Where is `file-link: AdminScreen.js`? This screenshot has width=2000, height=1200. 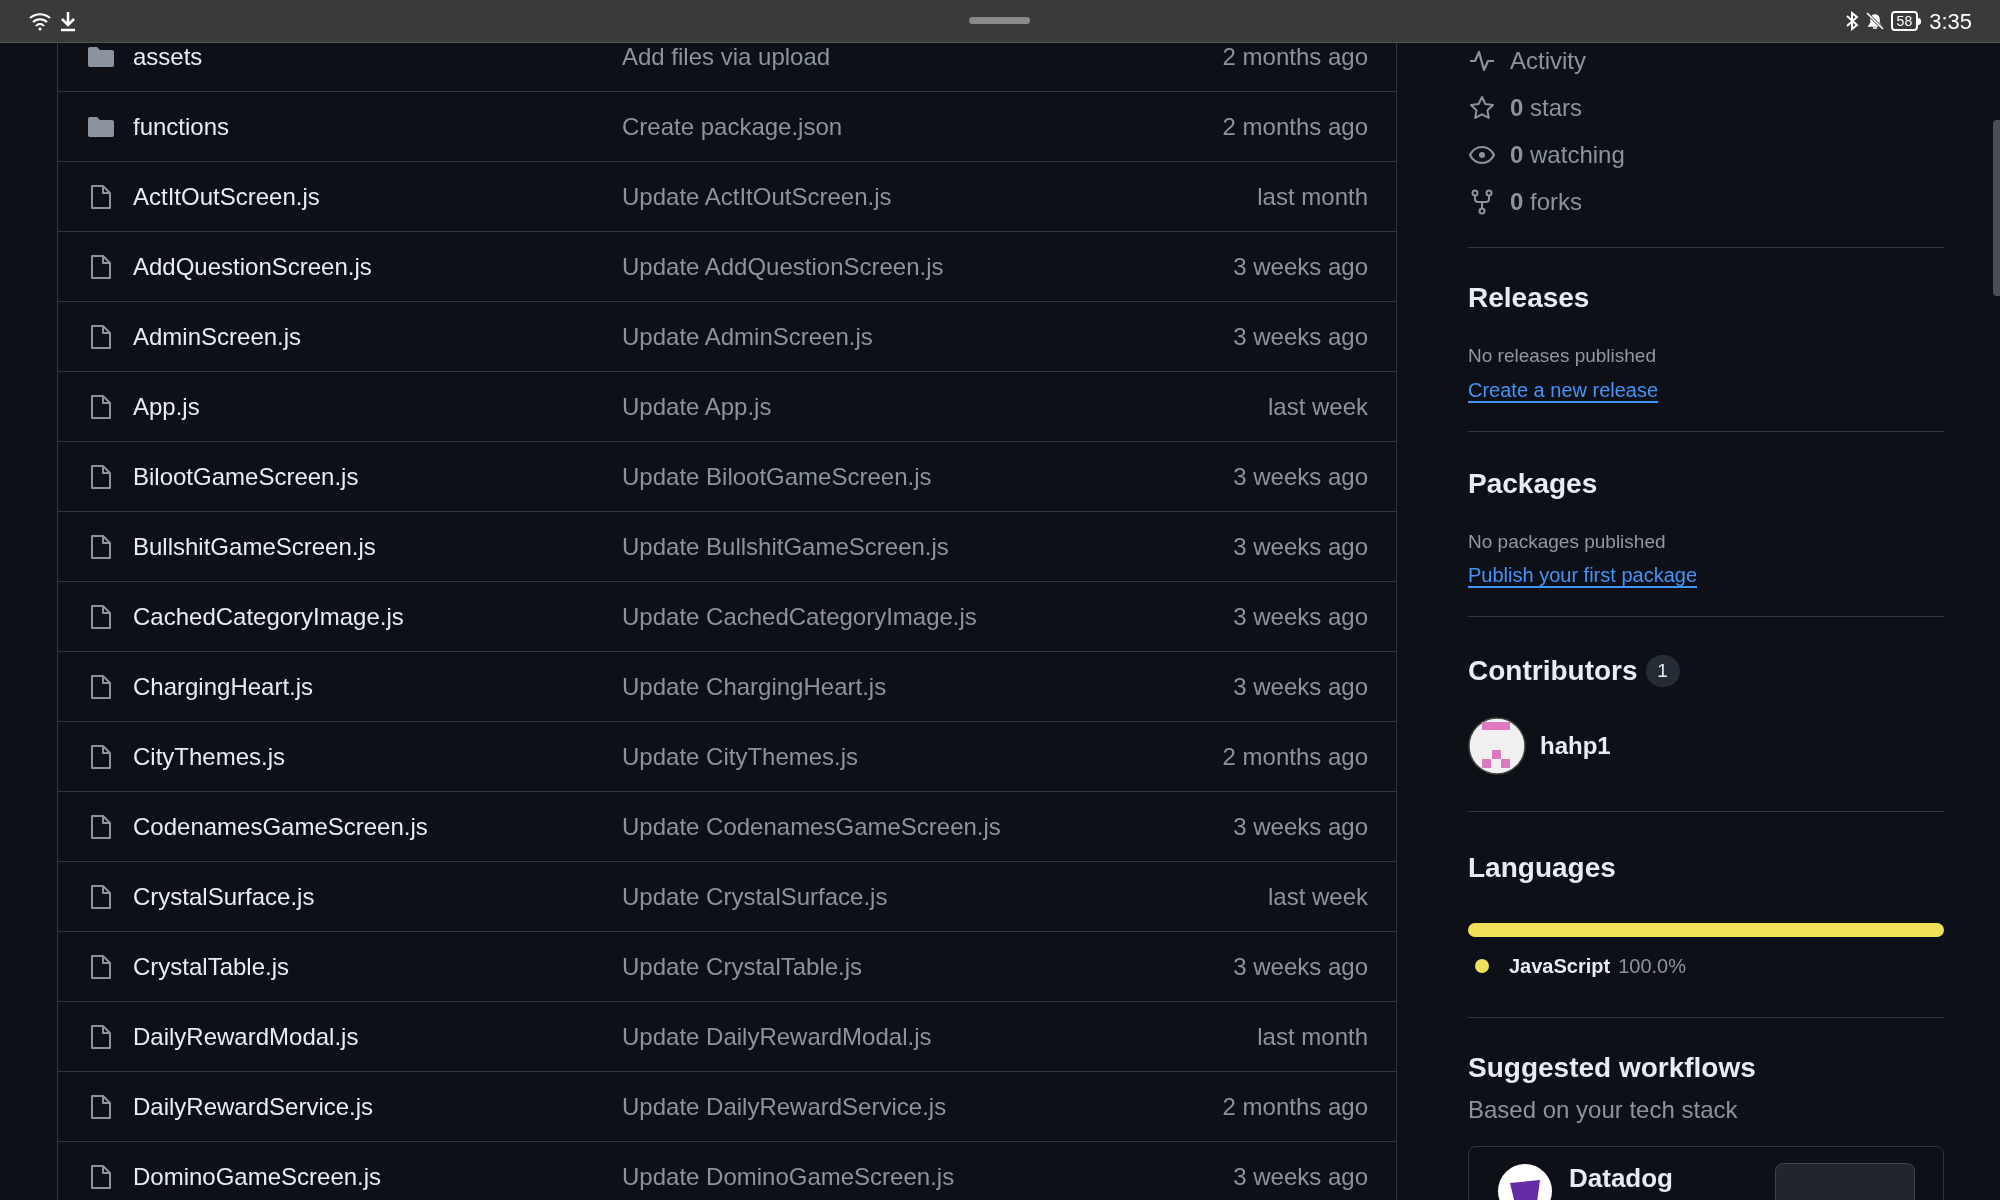 file-link: AdminScreen.js is located at coordinates (217, 336).